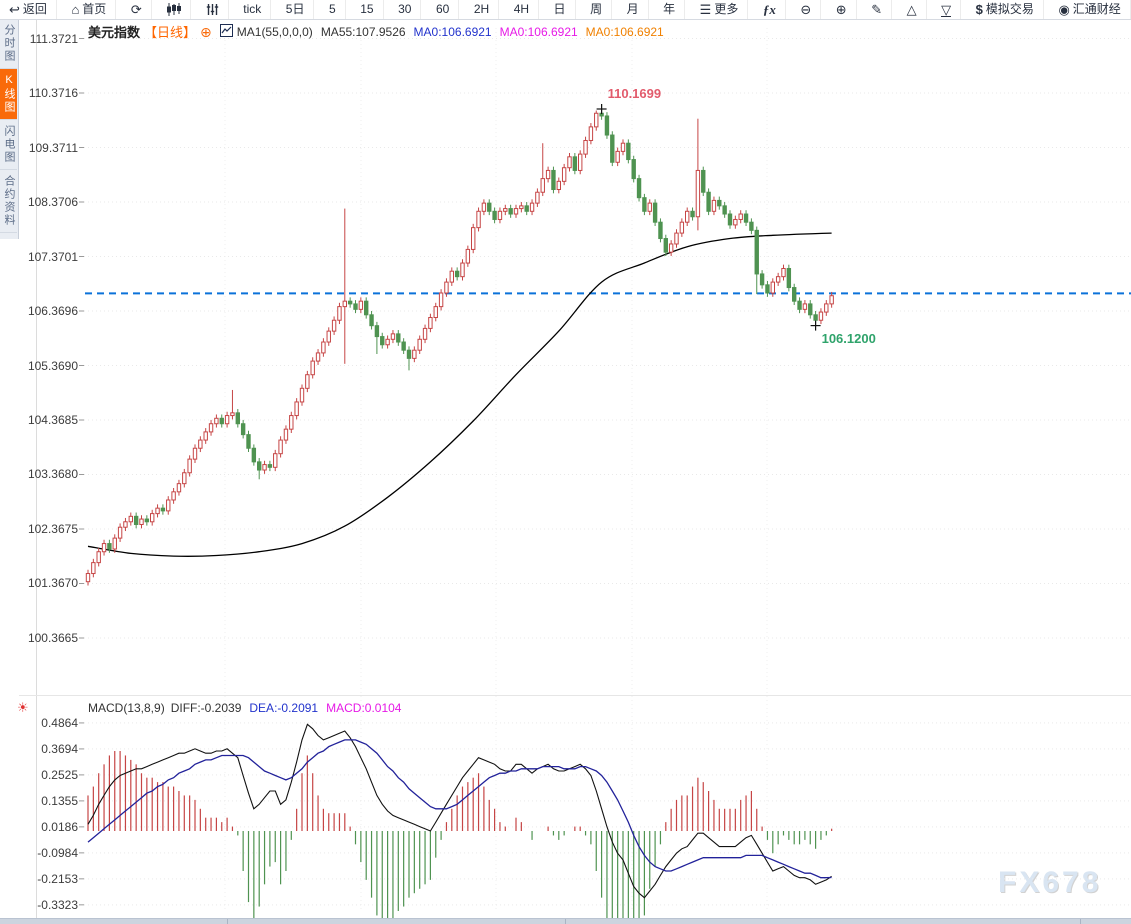 The image size is (1131, 924). Describe the element at coordinates (452, 31) in the screenshot. I see `ma0-value-blue: MA0:106.6921` at that location.